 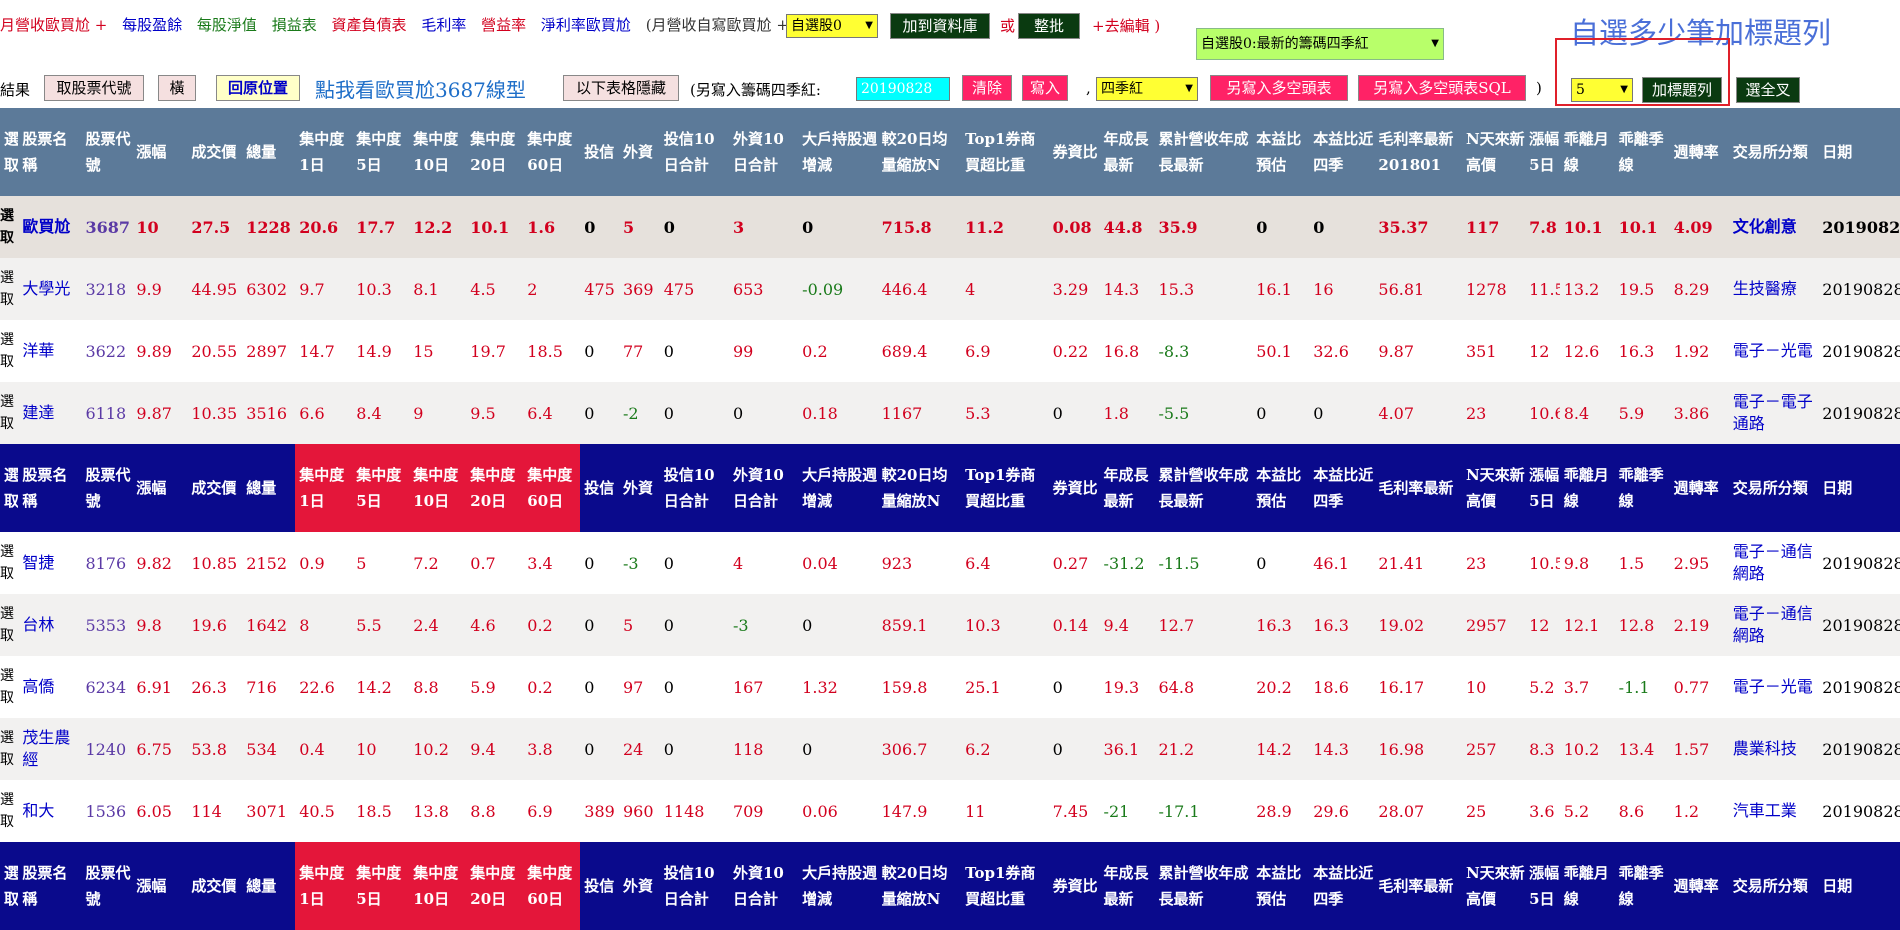 What do you see at coordinates (1147, 89) in the screenshot?
I see `season-select: 四季紅 ▼` at bounding box center [1147, 89].